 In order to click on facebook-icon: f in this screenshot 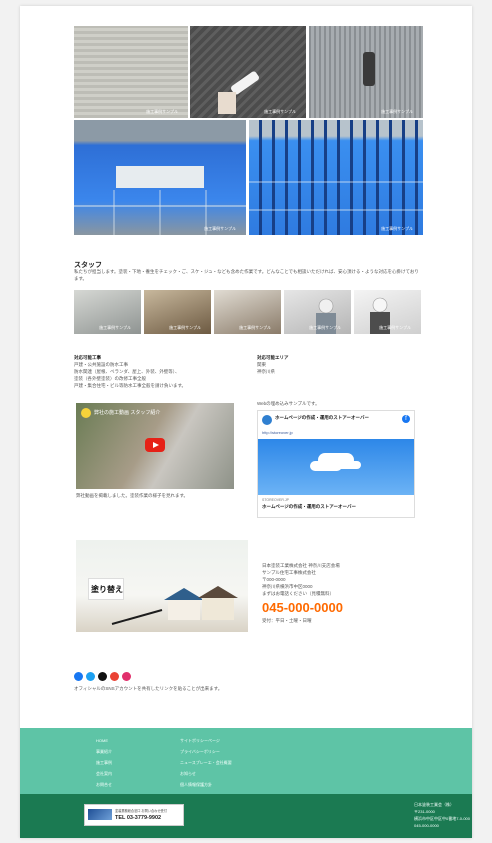, I will do `click(406, 419)`.